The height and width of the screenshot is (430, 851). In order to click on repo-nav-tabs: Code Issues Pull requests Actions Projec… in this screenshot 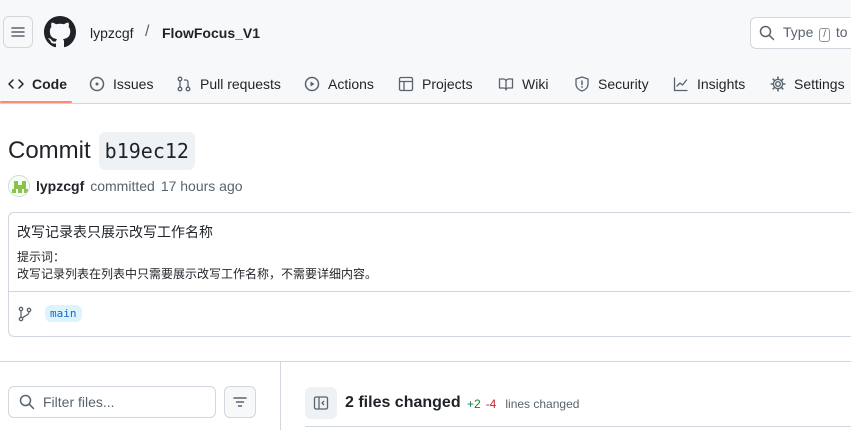, I will do `click(425, 84)`.